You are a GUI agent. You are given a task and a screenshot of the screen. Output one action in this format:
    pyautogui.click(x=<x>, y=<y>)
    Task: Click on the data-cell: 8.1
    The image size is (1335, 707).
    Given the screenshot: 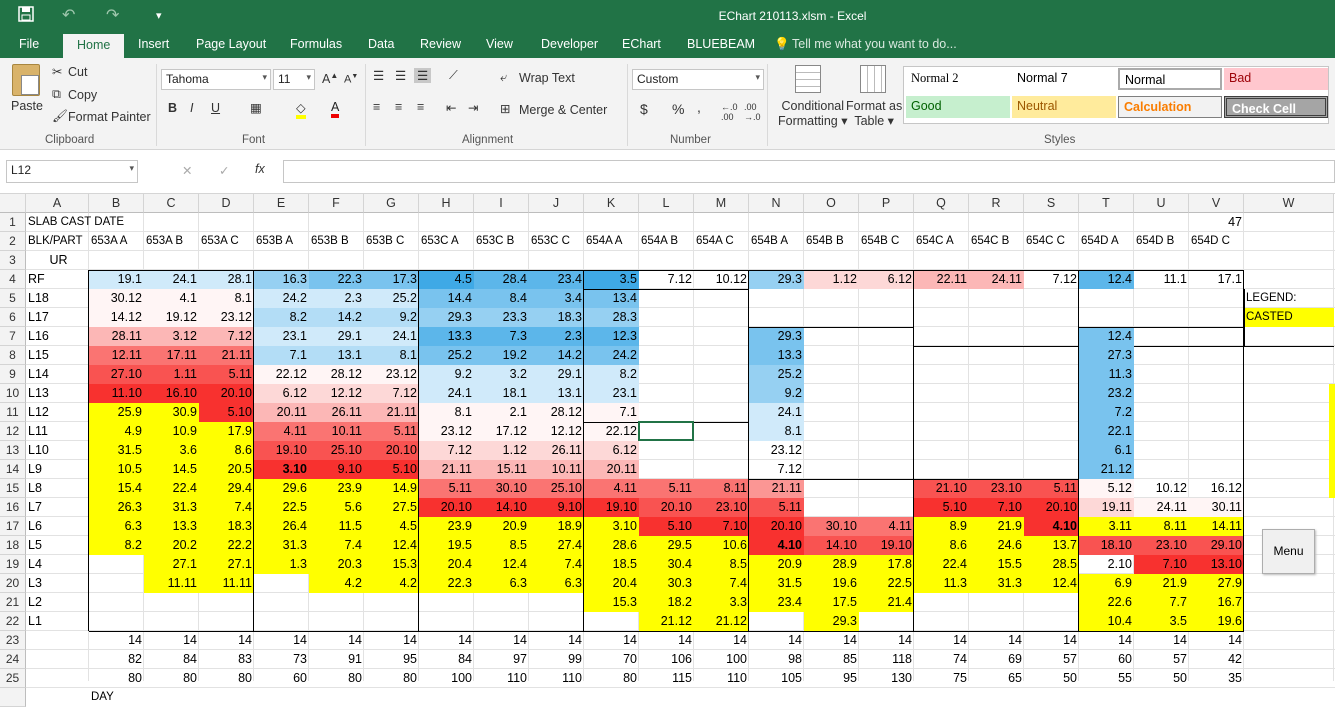 What is the action you would take?
    pyautogui.click(x=776, y=431)
    